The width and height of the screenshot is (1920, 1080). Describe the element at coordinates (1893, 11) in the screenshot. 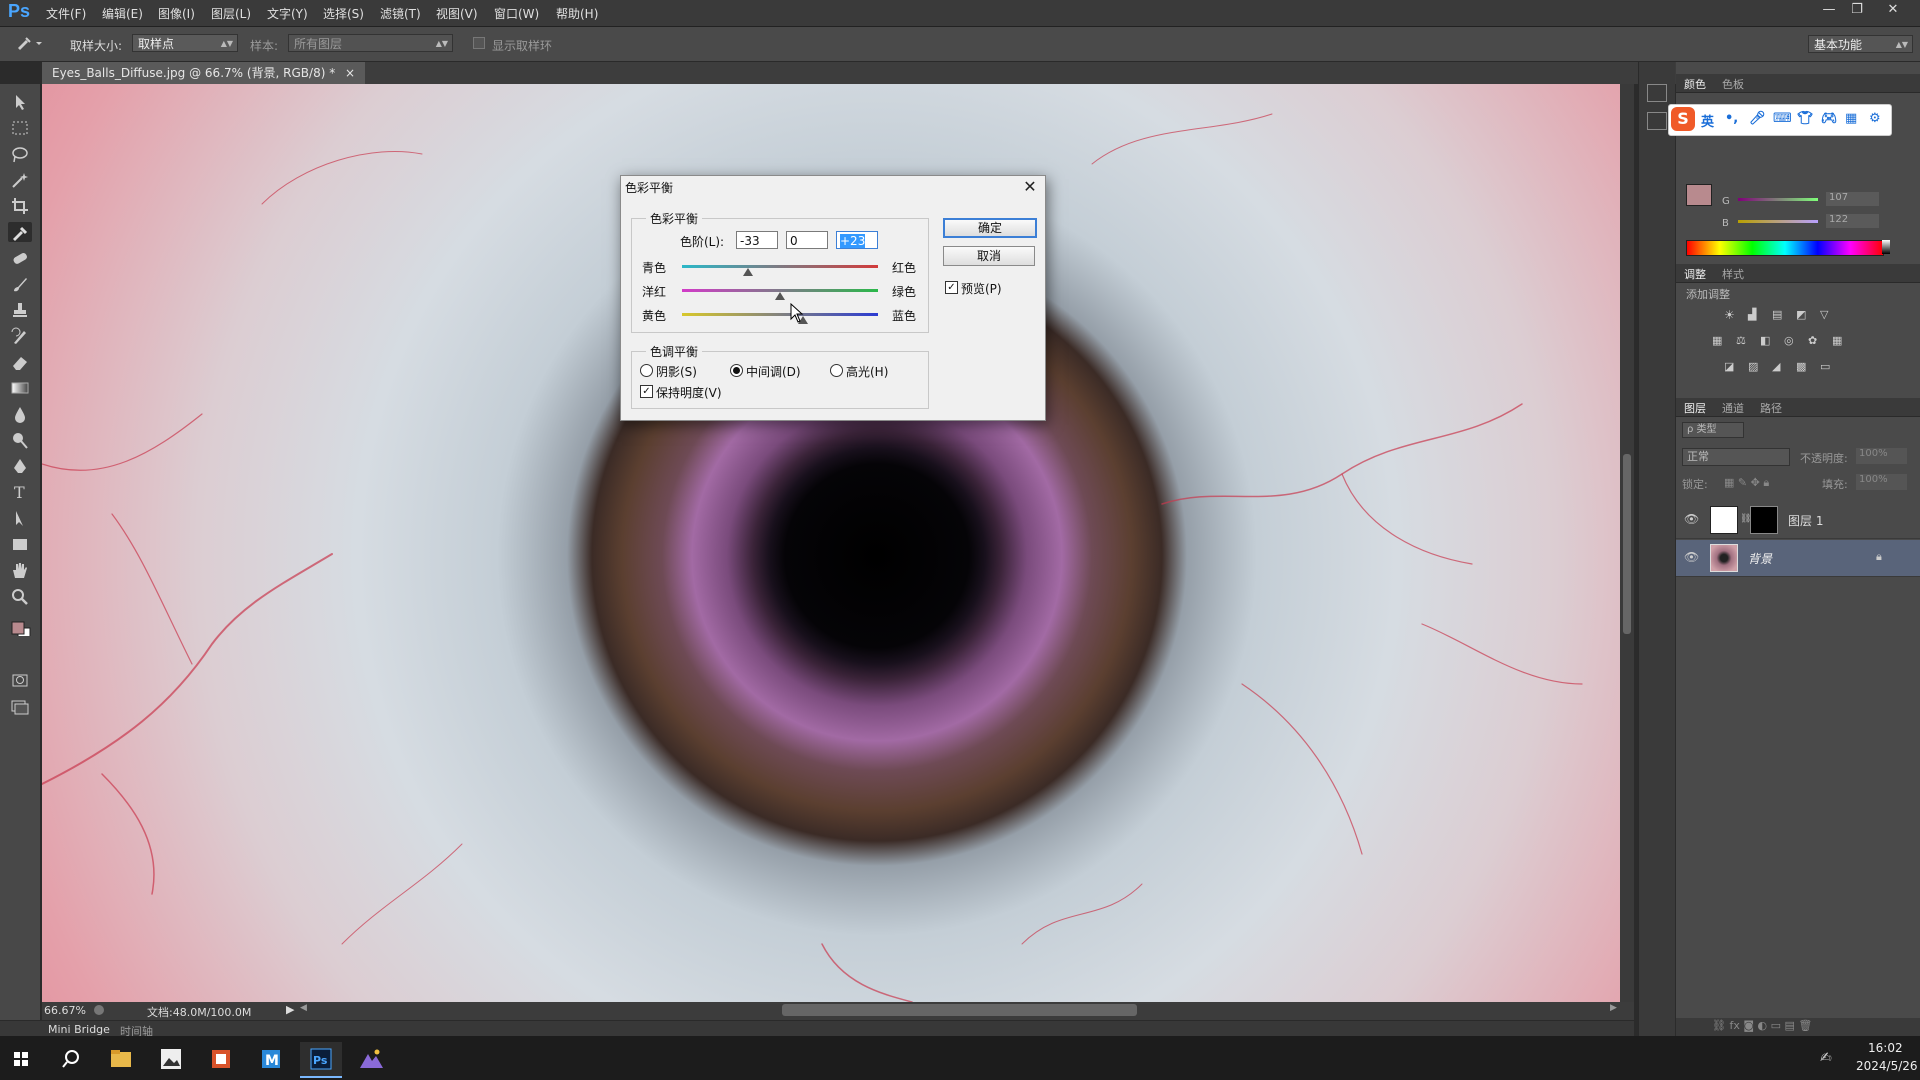

I see `close-window-button: ✕` at that location.